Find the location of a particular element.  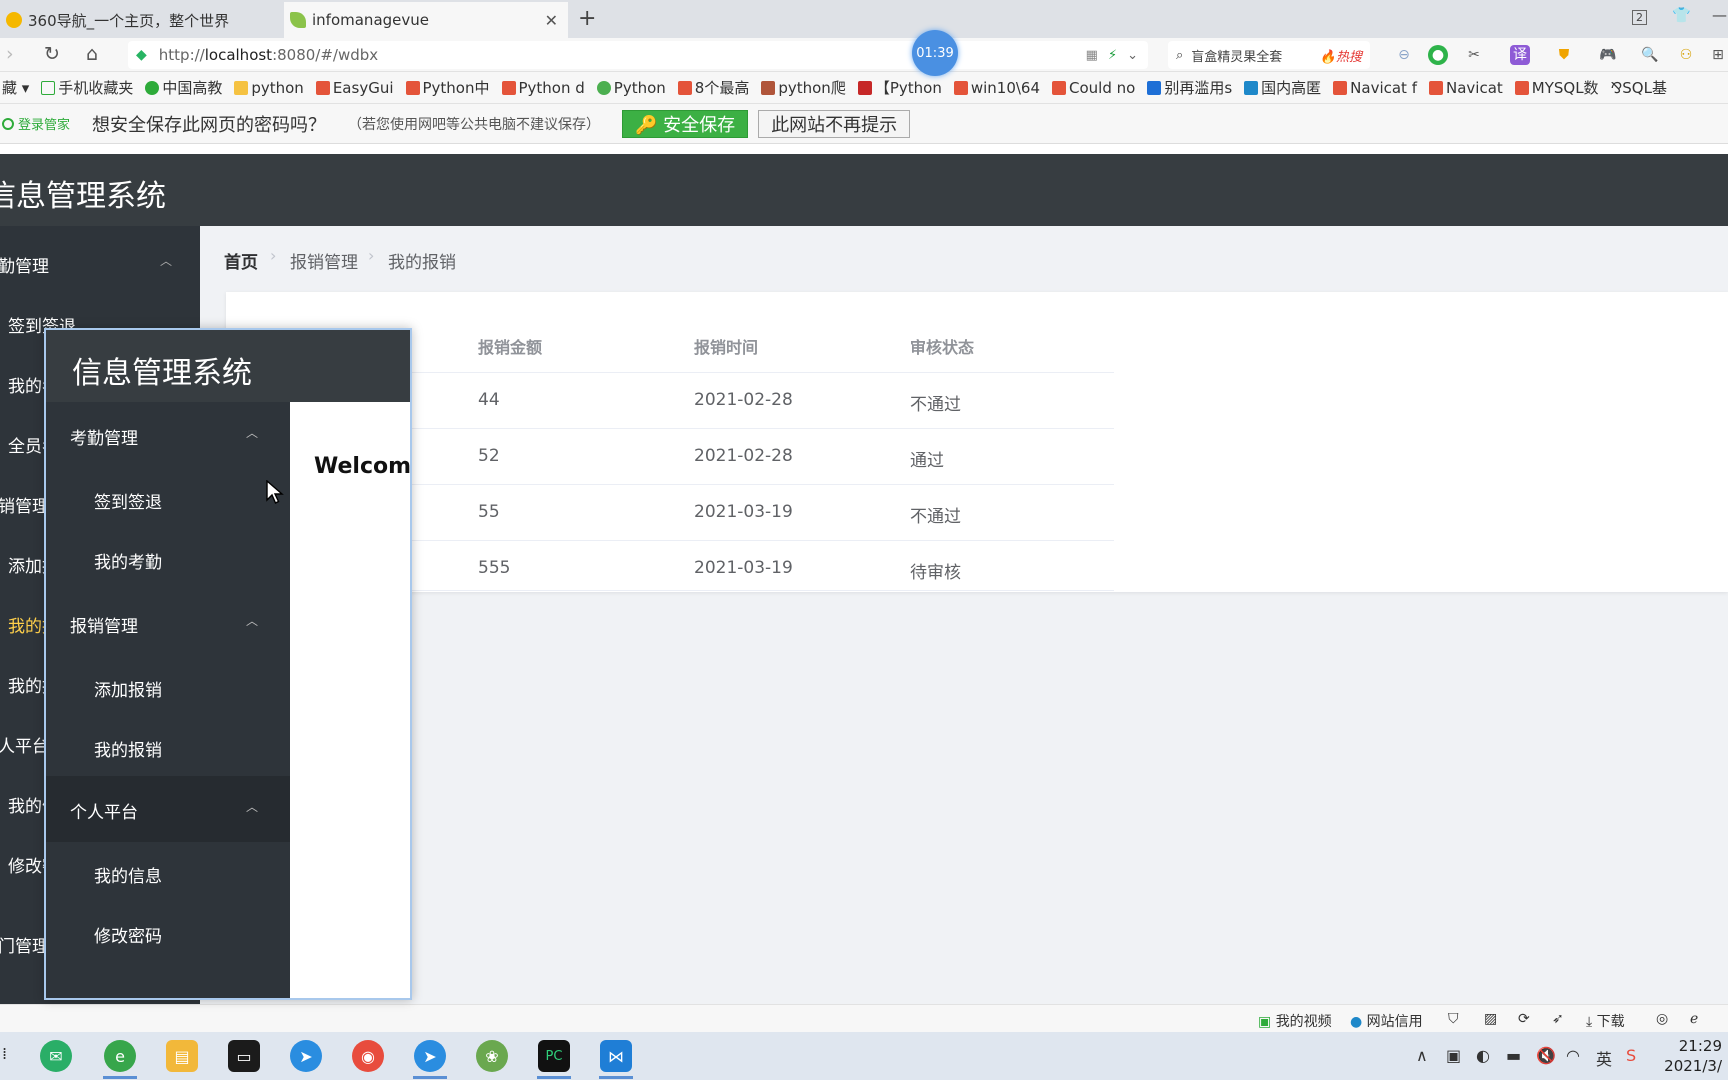

qq-icon: ◐ is located at coordinates (1483, 1055).